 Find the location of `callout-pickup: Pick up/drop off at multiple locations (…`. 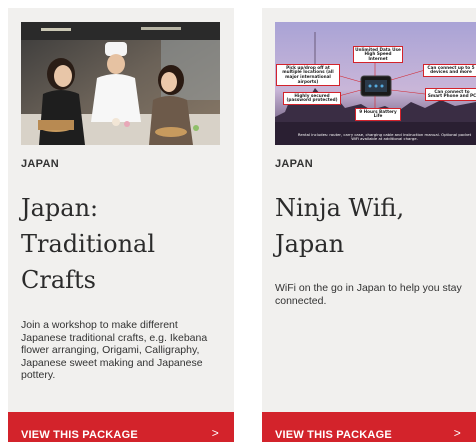

callout-pickup: Pick up/drop off at multiple locations (… is located at coordinates (308, 75).